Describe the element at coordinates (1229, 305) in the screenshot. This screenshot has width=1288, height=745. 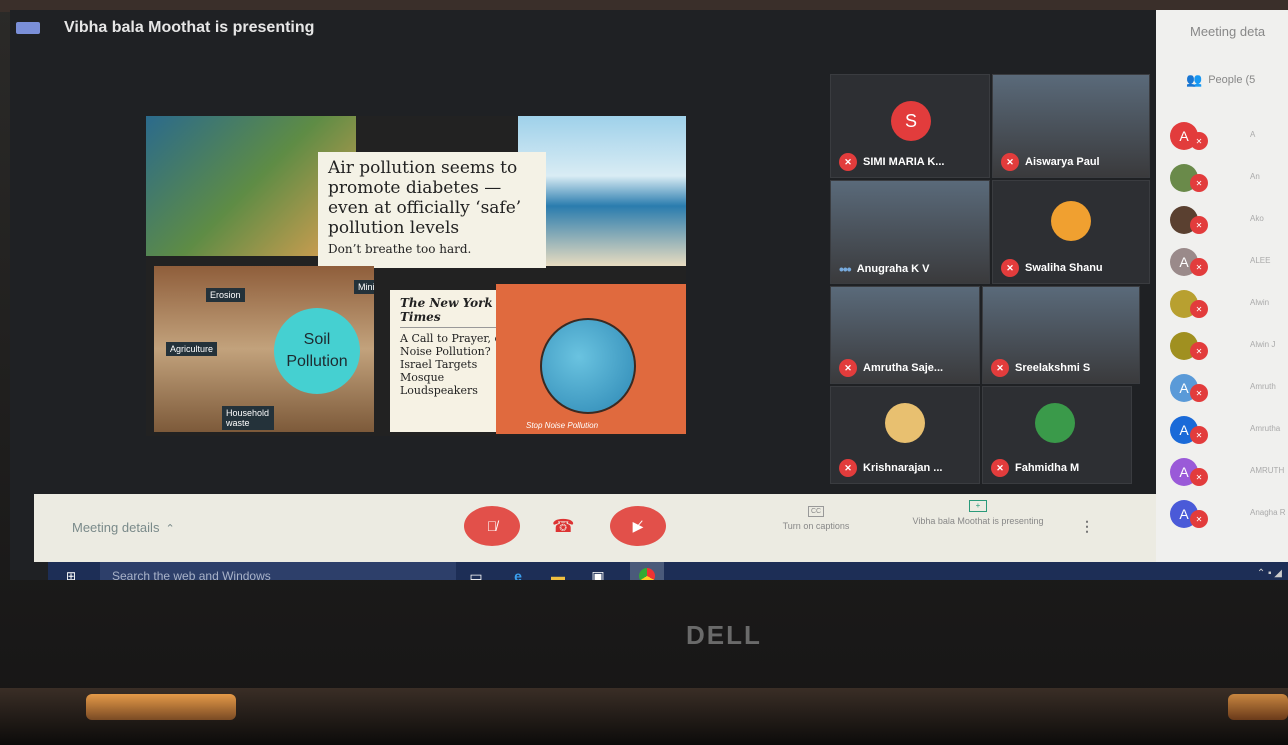
I see `participant-list-item: ✕ Alwin` at that location.